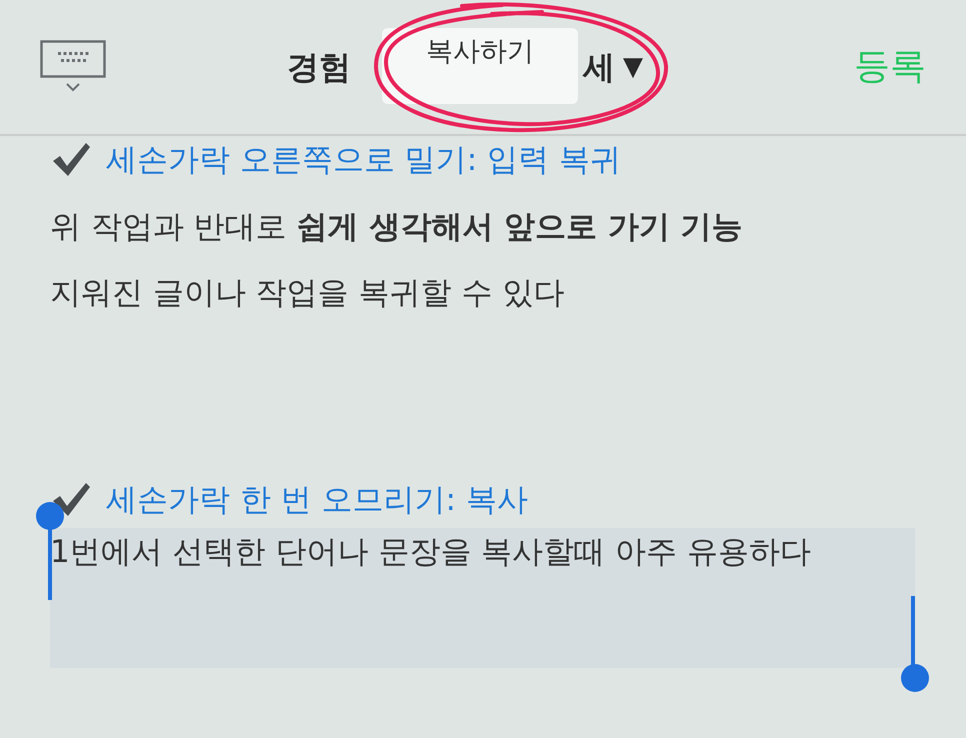  Describe the element at coordinates (431, 552) in the screenshot. I see `body-text: 1번에서 선택한 단어나 문장을 복사할때 아주 유용하다` at that location.